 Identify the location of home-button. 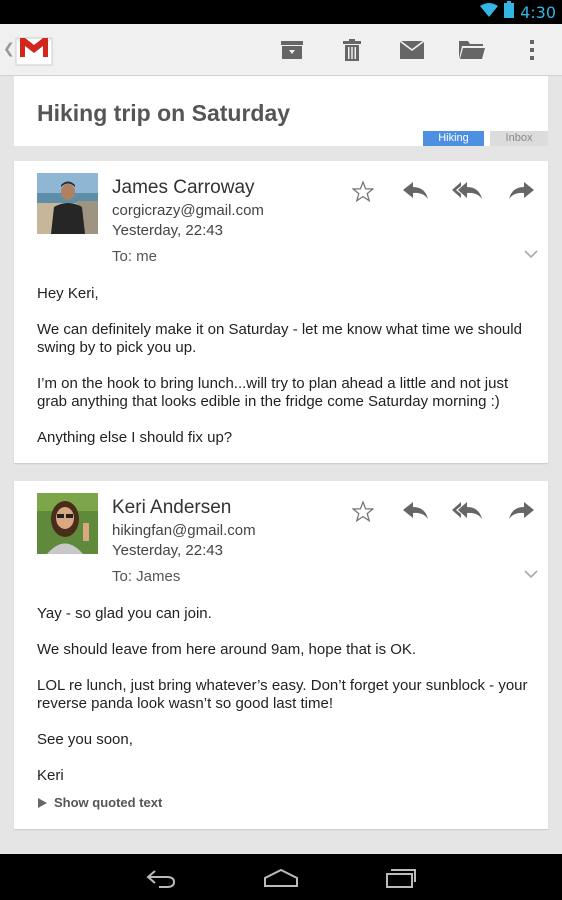
(281, 878).